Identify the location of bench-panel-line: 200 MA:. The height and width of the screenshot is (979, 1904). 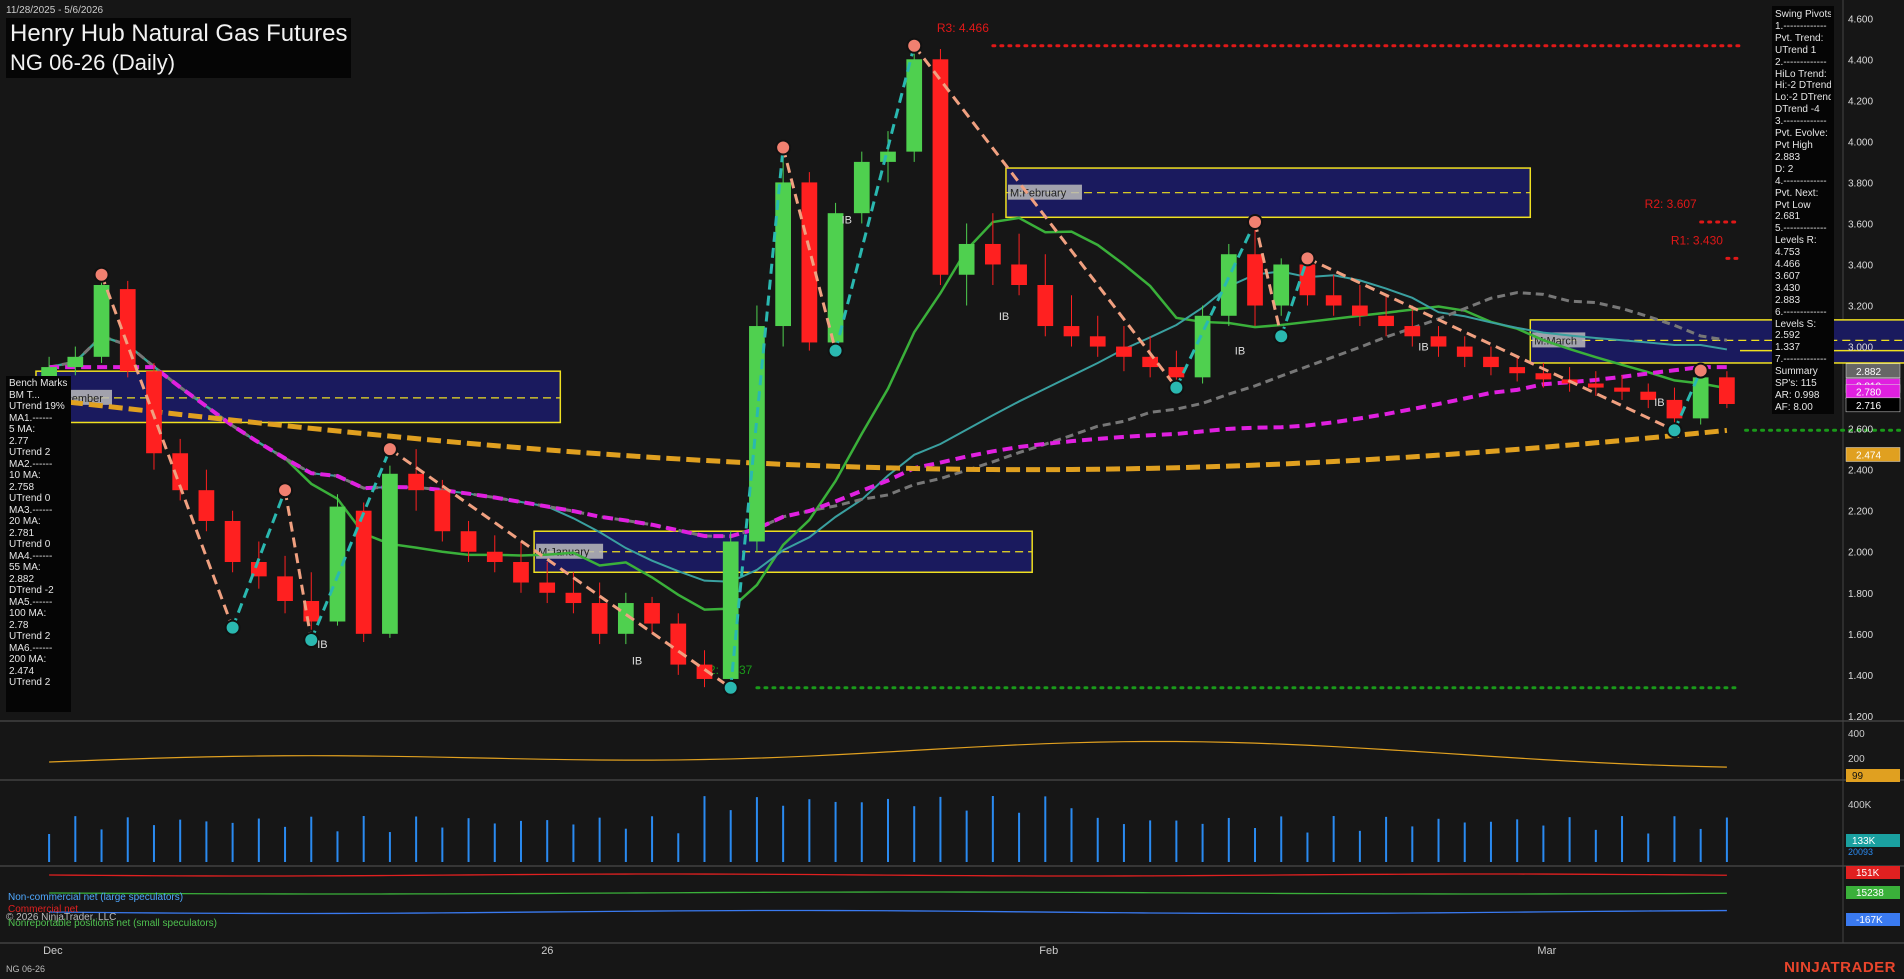
(28, 659).